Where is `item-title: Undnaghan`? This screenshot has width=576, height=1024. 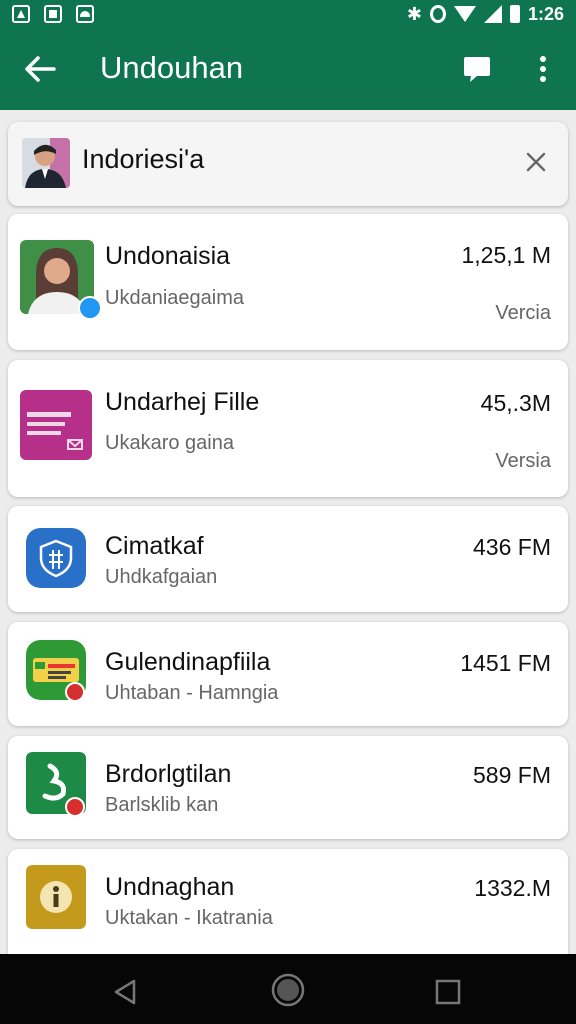
item-title: Undnaghan is located at coordinates (170, 887).